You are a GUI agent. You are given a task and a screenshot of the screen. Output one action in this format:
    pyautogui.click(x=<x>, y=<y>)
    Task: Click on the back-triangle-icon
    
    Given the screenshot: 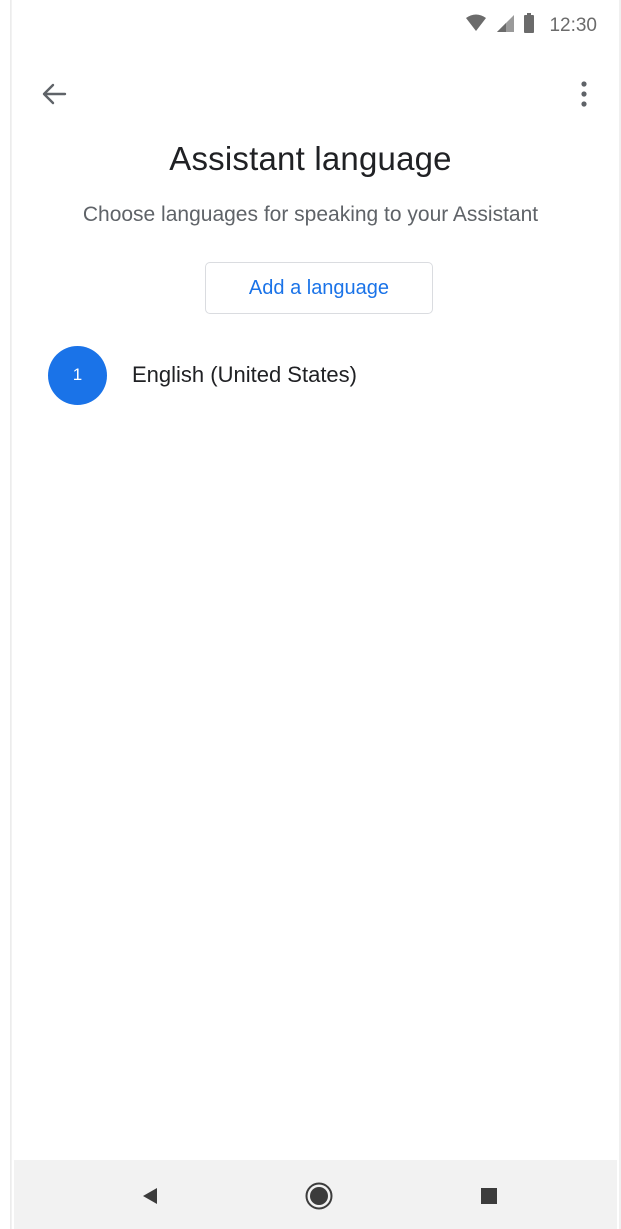 What is the action you would take?
    pyautogui.click(x=150, y=1196)
    